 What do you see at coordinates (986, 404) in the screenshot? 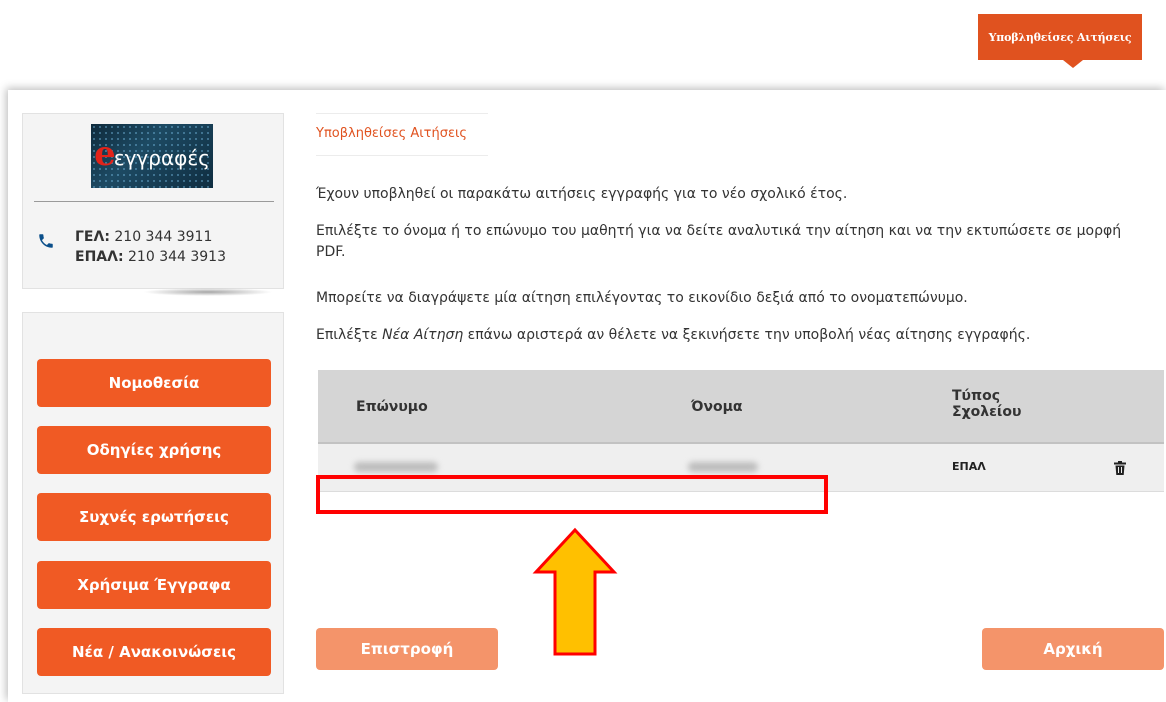
I see `column-school-type: Τύπος Σχολείου` at bounding box center [986, 404].